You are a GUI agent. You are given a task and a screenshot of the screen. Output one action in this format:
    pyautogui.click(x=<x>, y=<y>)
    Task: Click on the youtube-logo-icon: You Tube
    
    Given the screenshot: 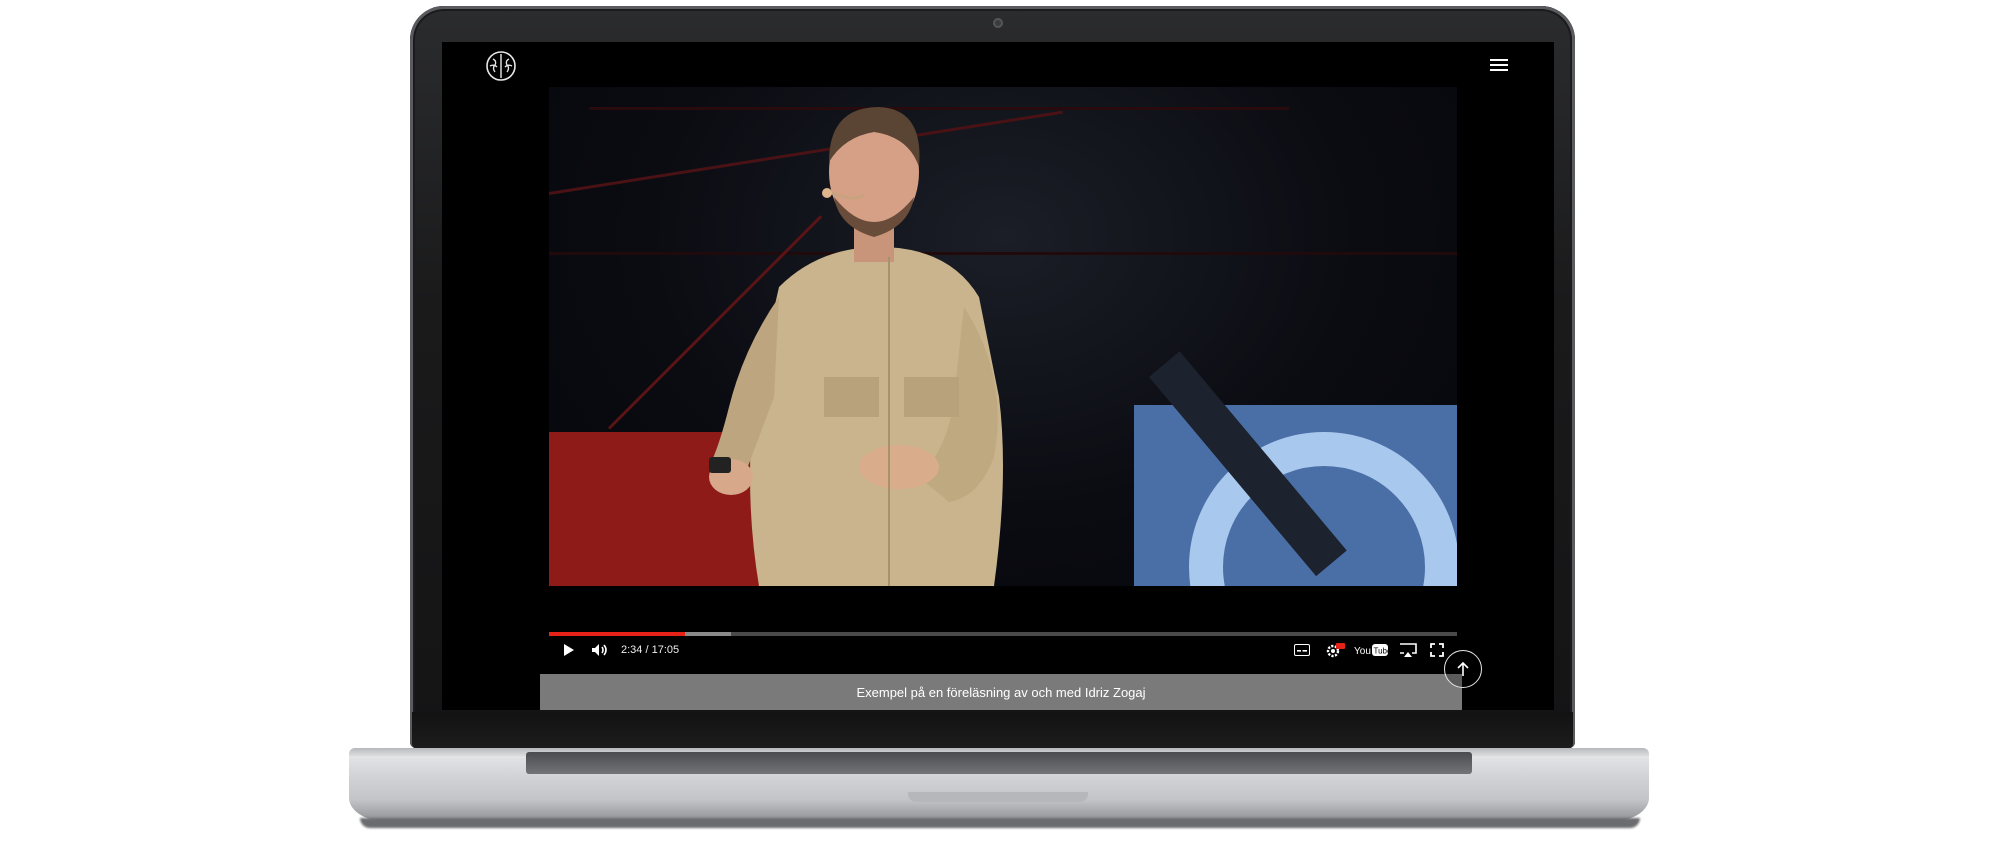 What is the action you would take?
    pyautogui.click(x=1371, y=650)
    